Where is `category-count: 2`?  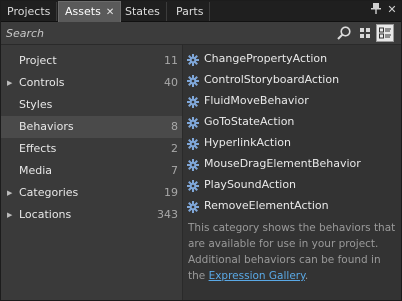
category-count: 2 is located at coordinates (174, 148).